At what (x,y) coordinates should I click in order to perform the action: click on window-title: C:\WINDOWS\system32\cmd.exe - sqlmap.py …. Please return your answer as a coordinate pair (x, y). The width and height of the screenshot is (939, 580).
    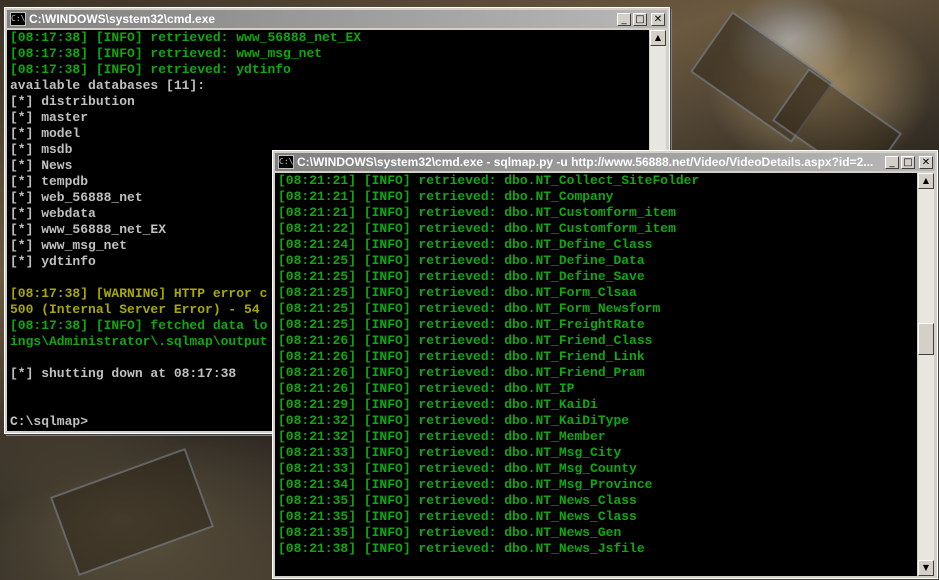
    Looking at the image, I should click on (585, 162).